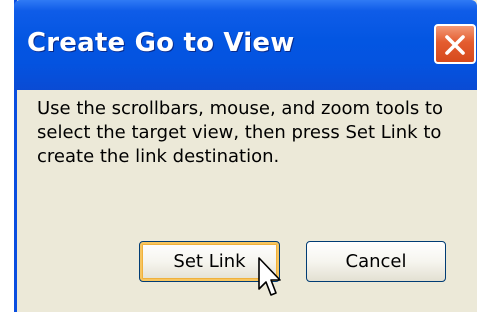 This screenshot has width=477, height=312. I want to click on close-x-icon, so click(455, 45).